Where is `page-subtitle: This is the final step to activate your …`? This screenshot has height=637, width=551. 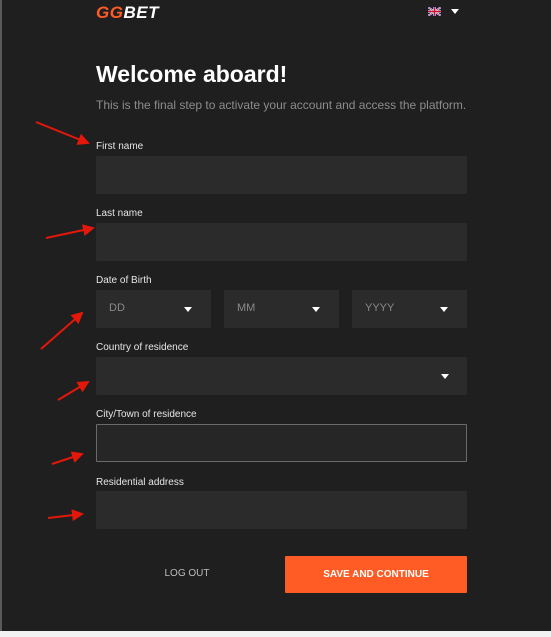 page-subtitle: This is the final step to activate your … is located at coordinates (281, 105).